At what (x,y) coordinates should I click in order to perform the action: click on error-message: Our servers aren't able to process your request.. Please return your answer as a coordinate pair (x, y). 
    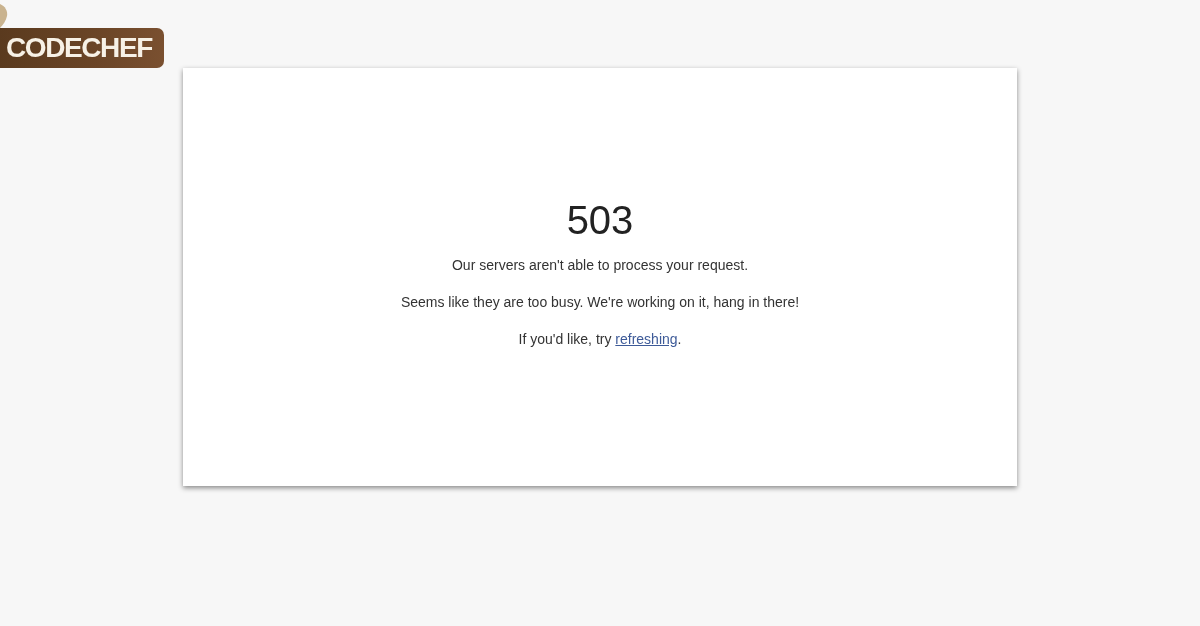
    Looking at the image, I should click on (600, 265).